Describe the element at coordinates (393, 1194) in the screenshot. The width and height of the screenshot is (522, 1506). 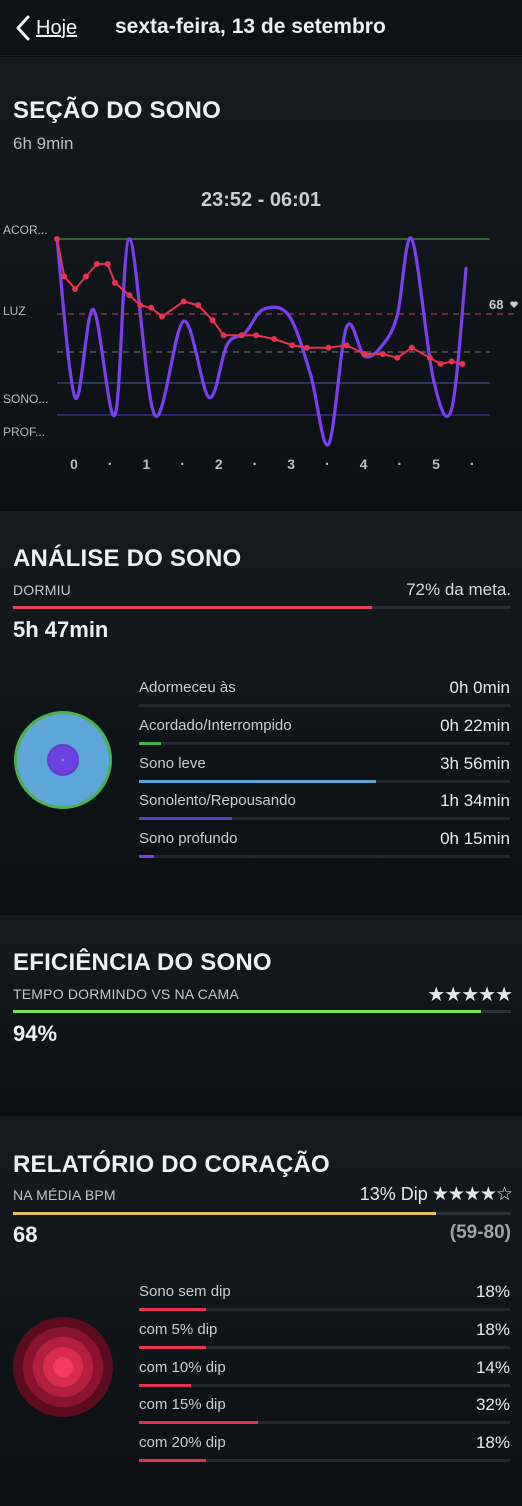
I see `dip-text: 13% Dip` at that location.